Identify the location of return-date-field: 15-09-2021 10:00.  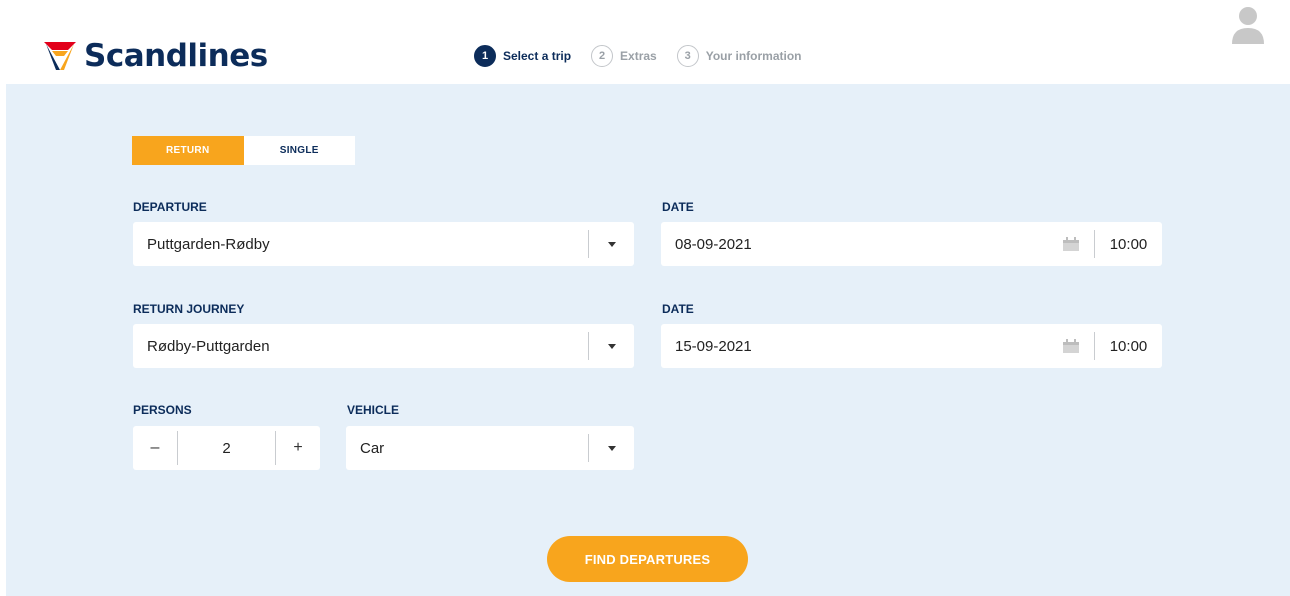
(911, 346).